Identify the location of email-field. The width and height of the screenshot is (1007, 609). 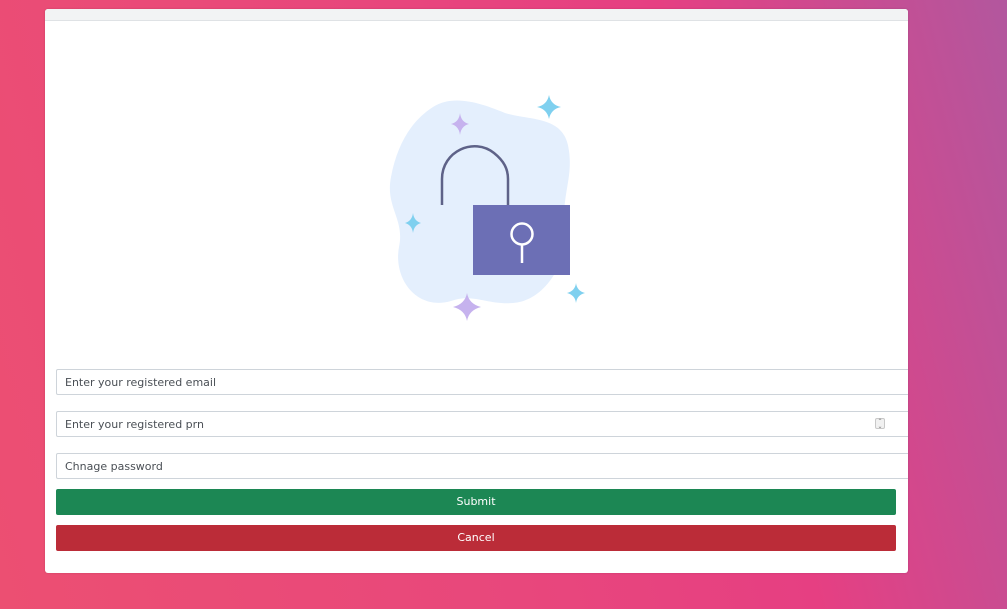
(482, 382).